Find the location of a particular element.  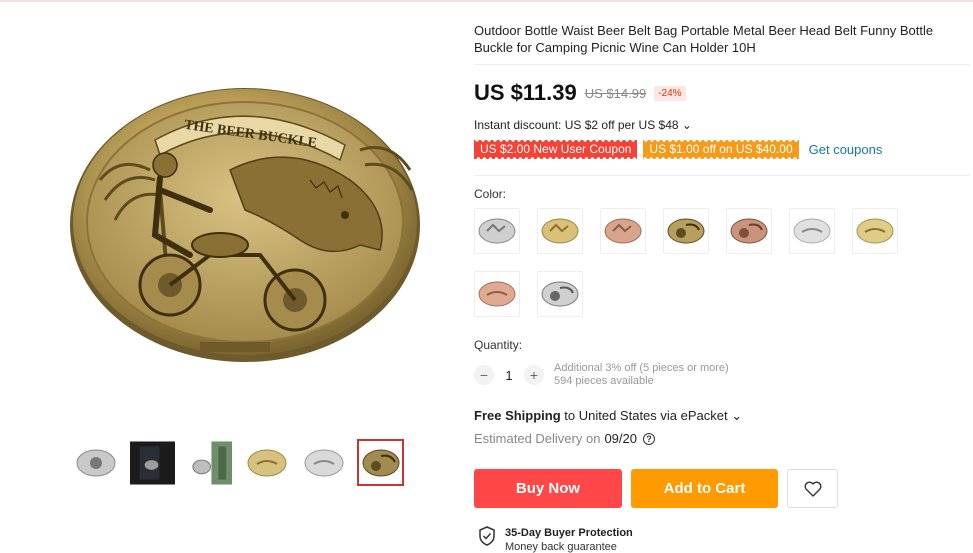

protection-title: 35-Day Buyer Protection is located at coordinates (569, 533).